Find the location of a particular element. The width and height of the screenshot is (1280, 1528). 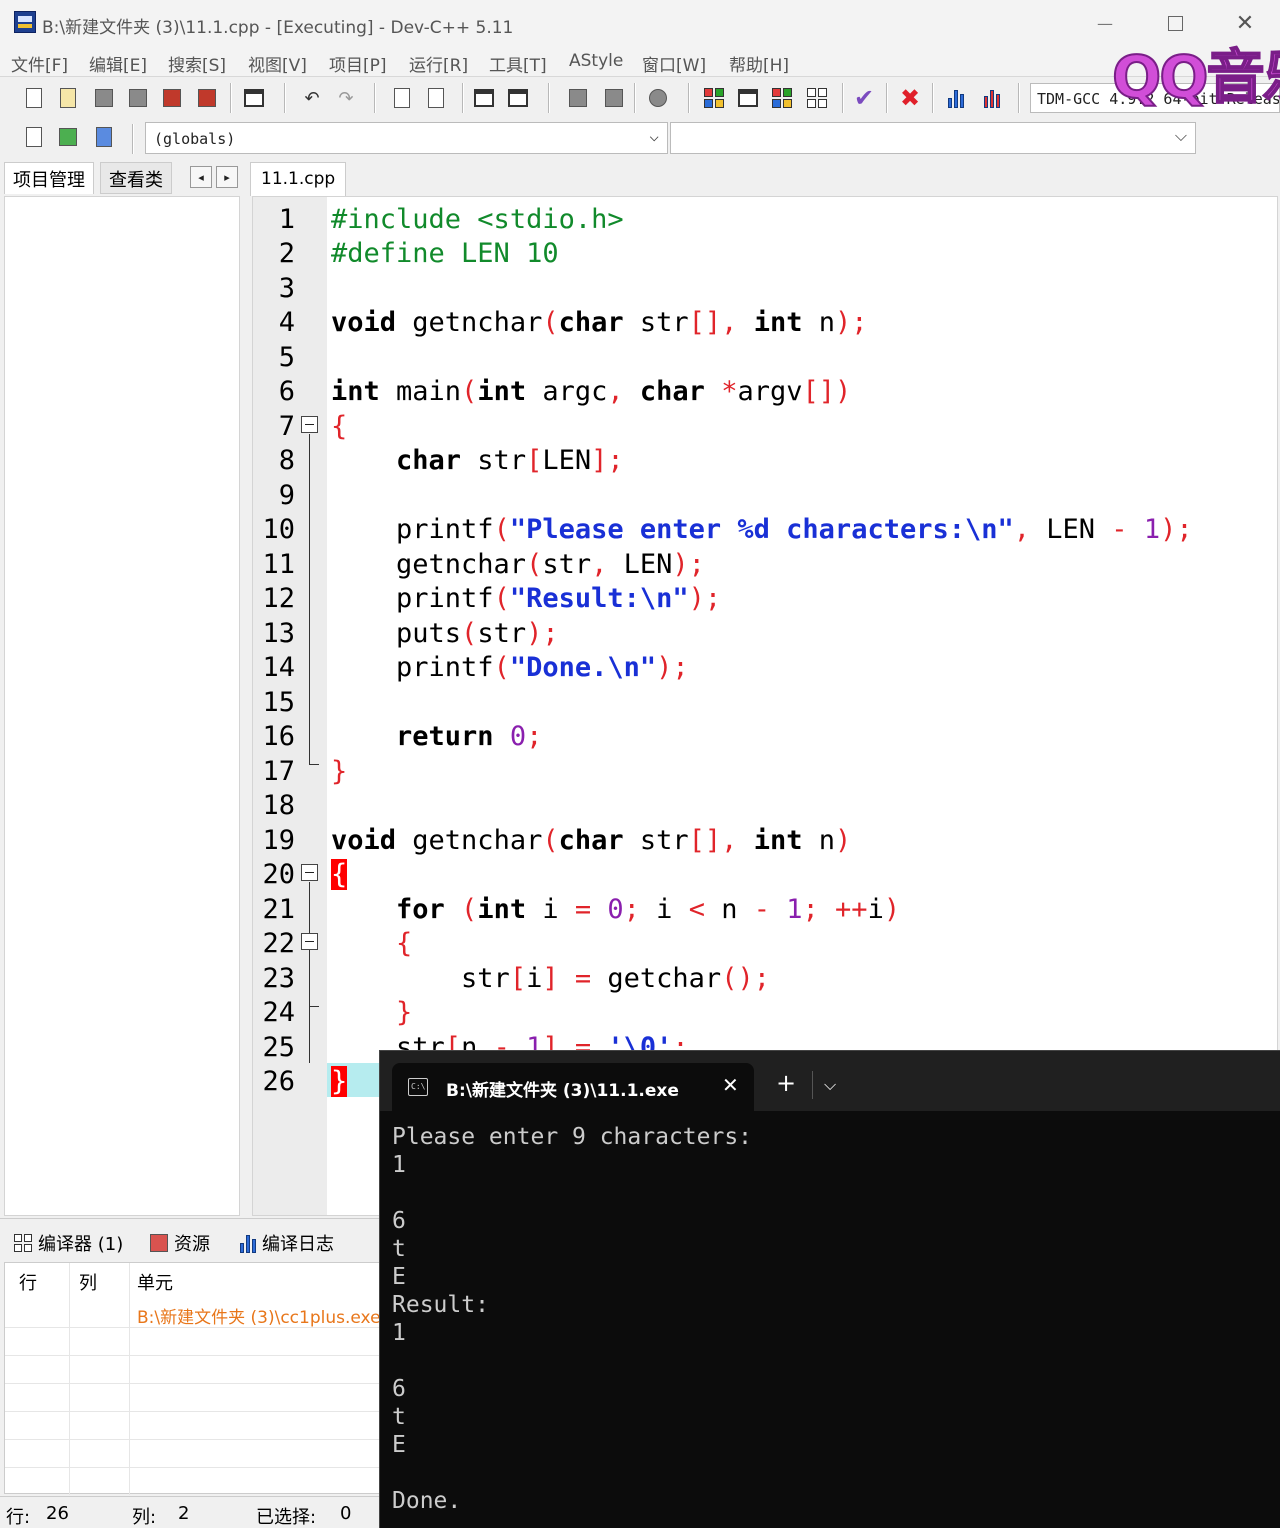

toggle-comment-button is located at coordinates (658, 98).